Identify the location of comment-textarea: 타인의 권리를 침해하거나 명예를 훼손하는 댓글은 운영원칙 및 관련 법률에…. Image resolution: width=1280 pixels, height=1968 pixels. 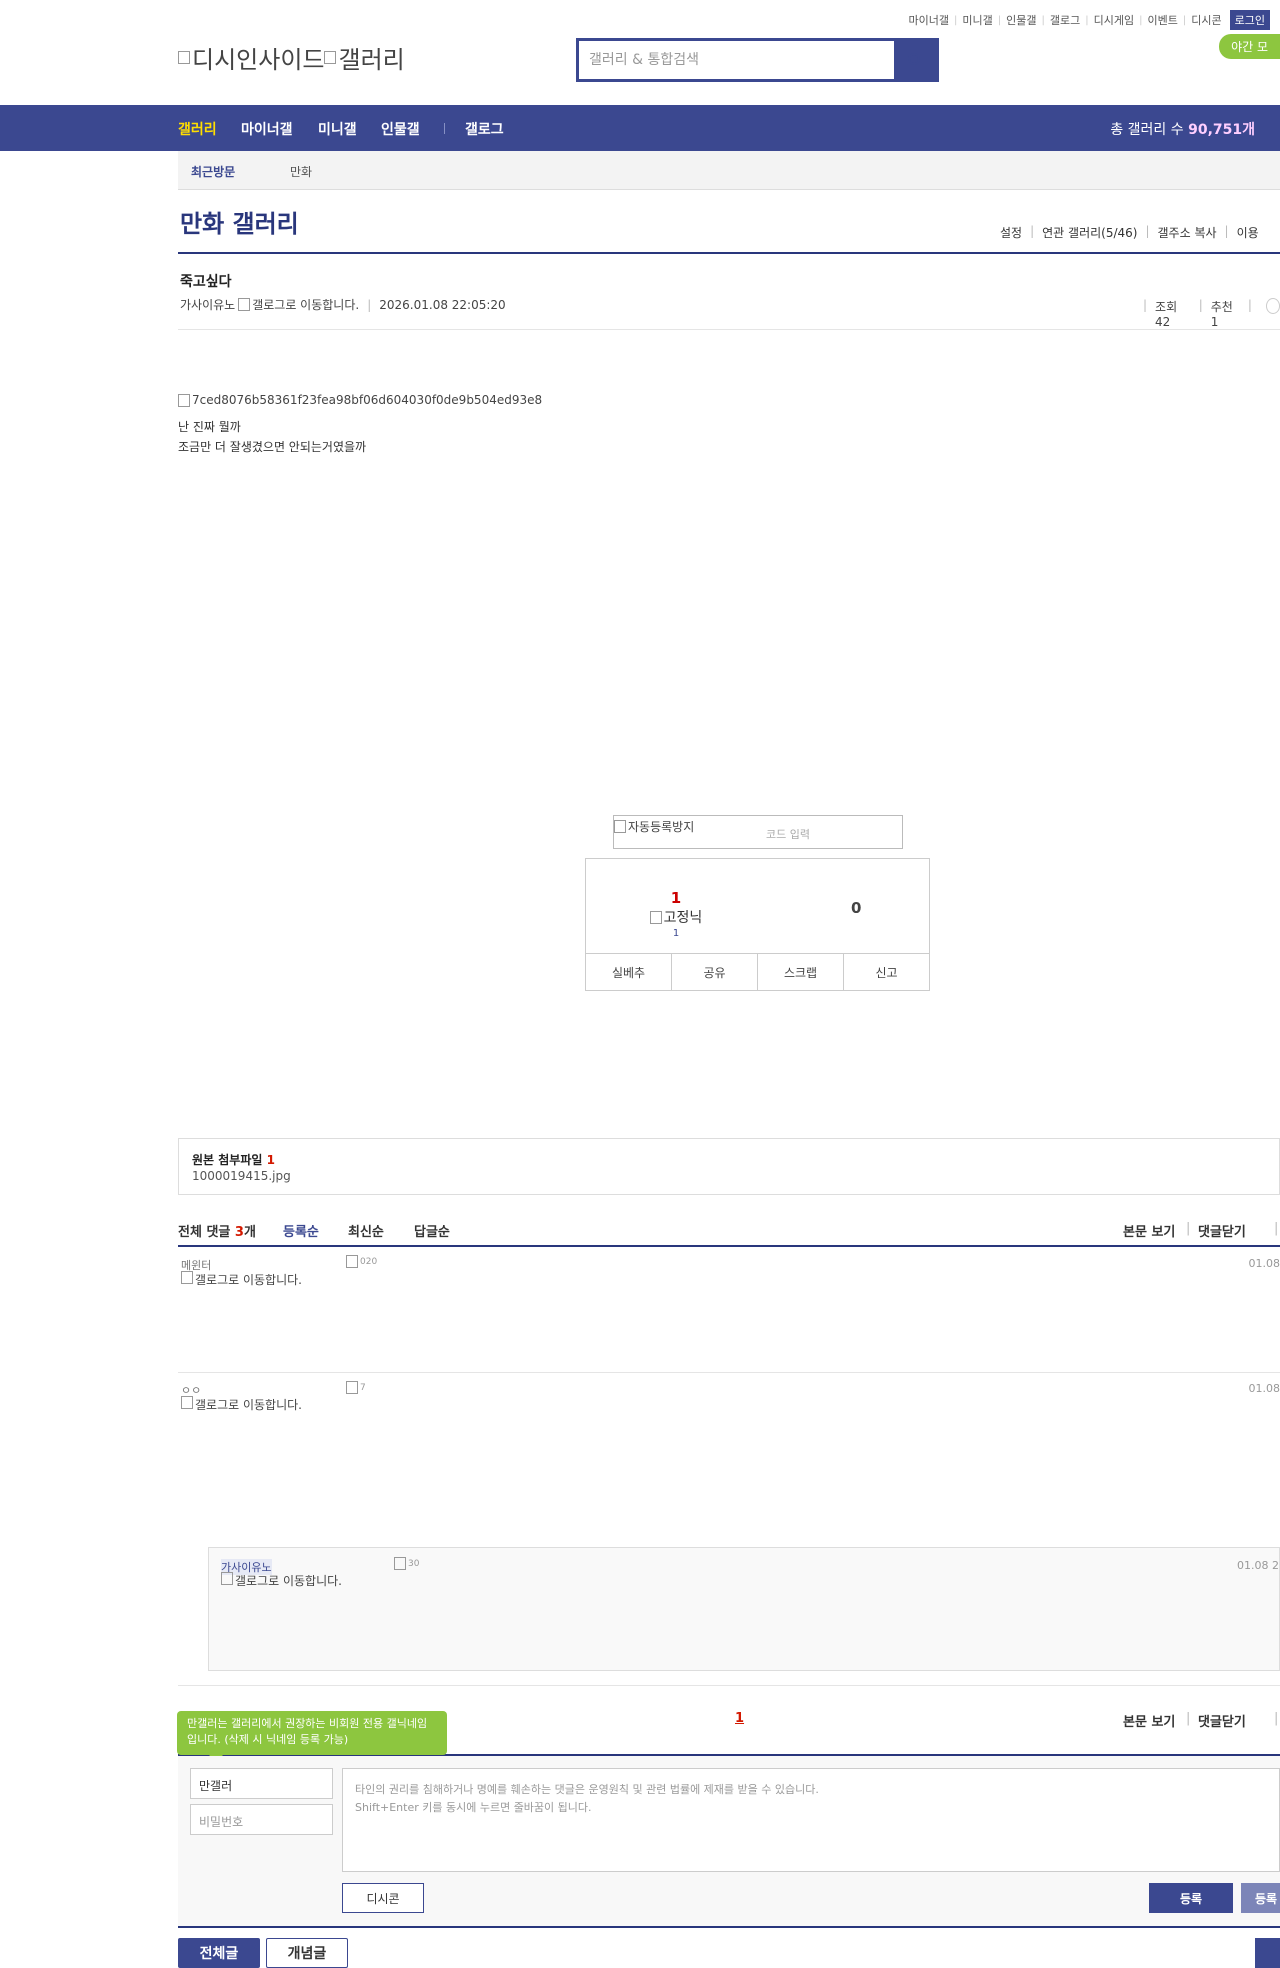
(811, 1820).